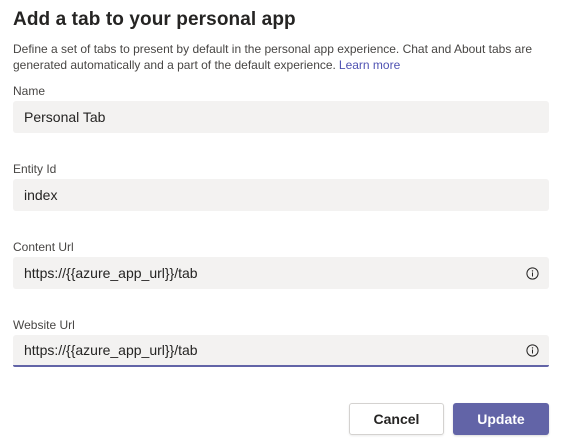 The image size is (564, 442). Describe the element at coordinates (281, 117) in the screenshot. I see `name-field: Personal Tab` at that location.